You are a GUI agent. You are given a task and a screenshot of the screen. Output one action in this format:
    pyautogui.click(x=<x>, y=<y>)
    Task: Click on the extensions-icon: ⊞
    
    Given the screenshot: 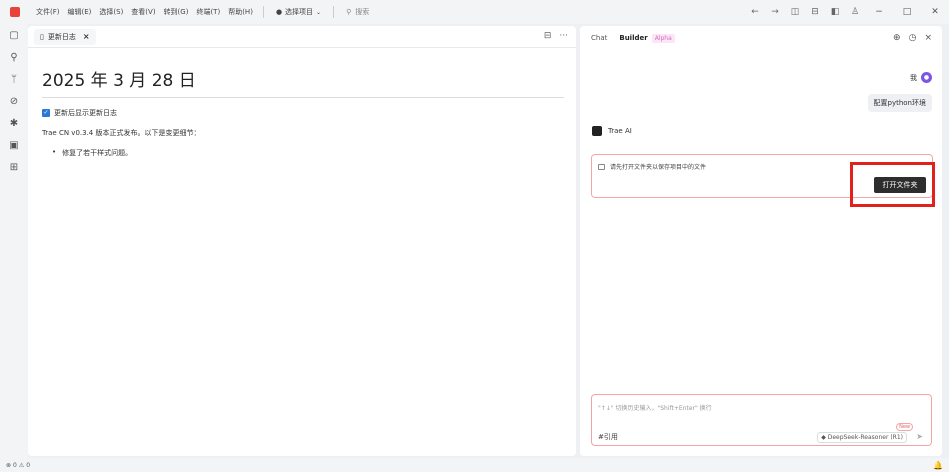 What is the action you would take?
    pyautogui.click(x=14, y=167)
    